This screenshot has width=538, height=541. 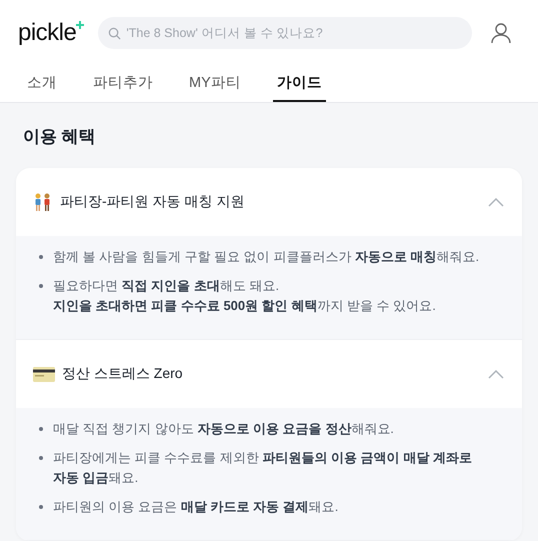 What do you see at coordinates (80, 25) in the screenshot?
I see `plus-icon` at bounding box center [80, 25].